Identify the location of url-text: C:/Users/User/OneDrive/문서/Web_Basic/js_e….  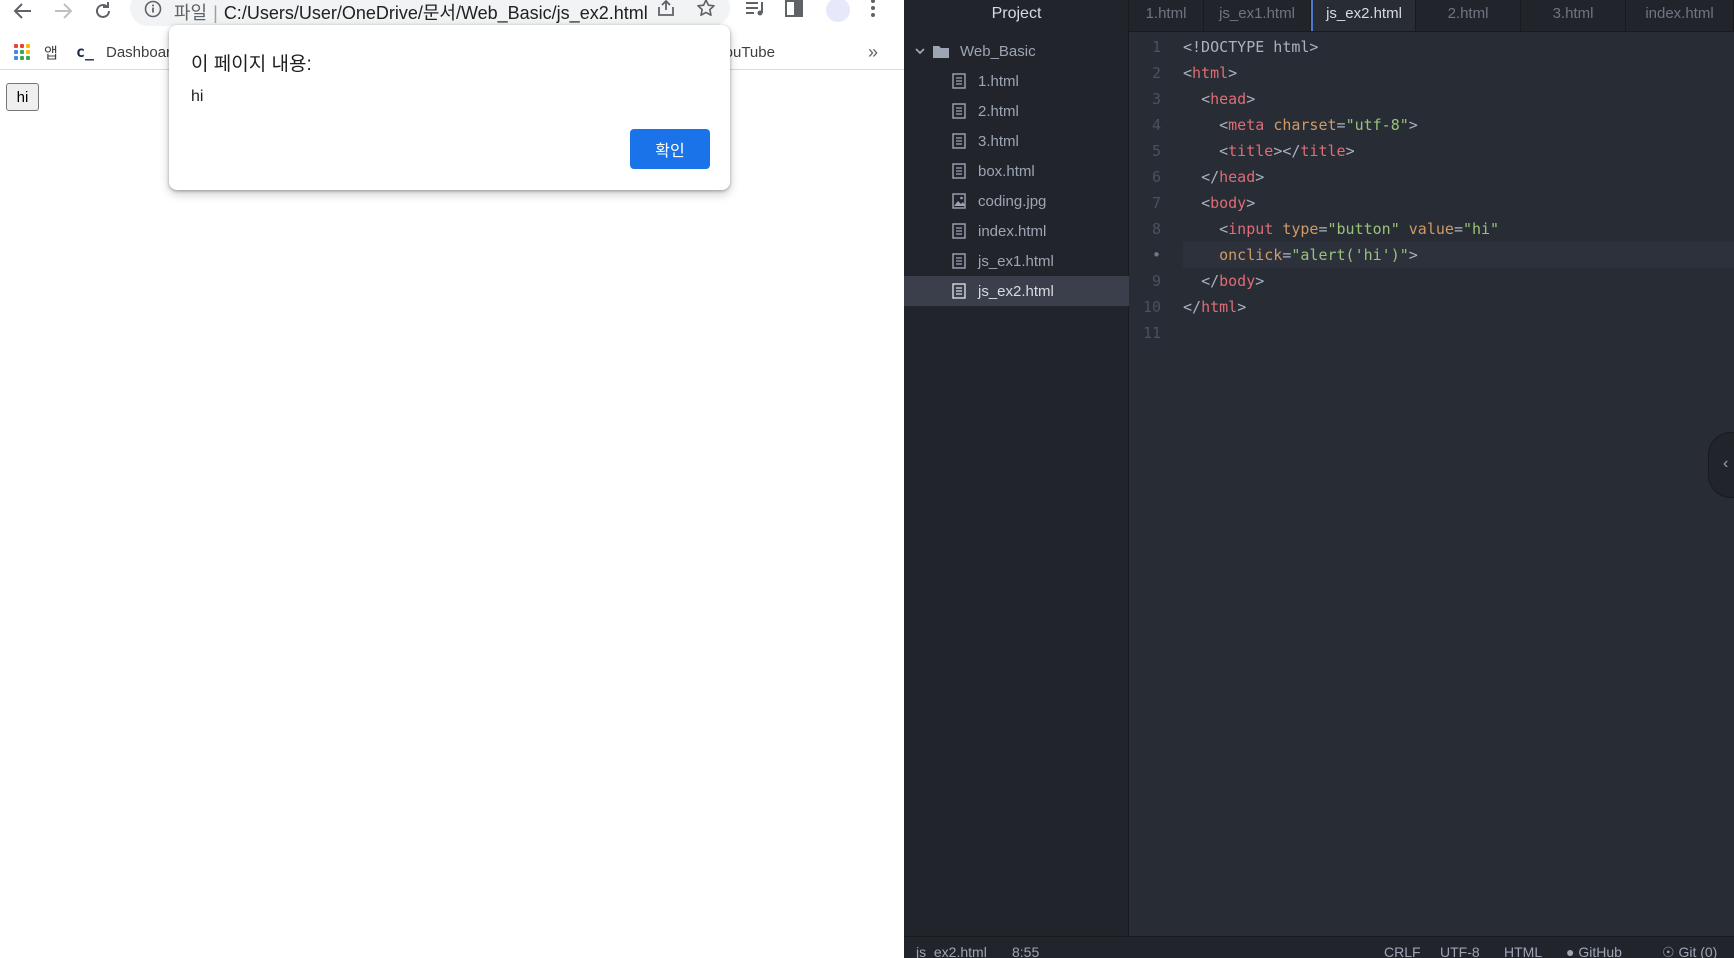
(435, 13).